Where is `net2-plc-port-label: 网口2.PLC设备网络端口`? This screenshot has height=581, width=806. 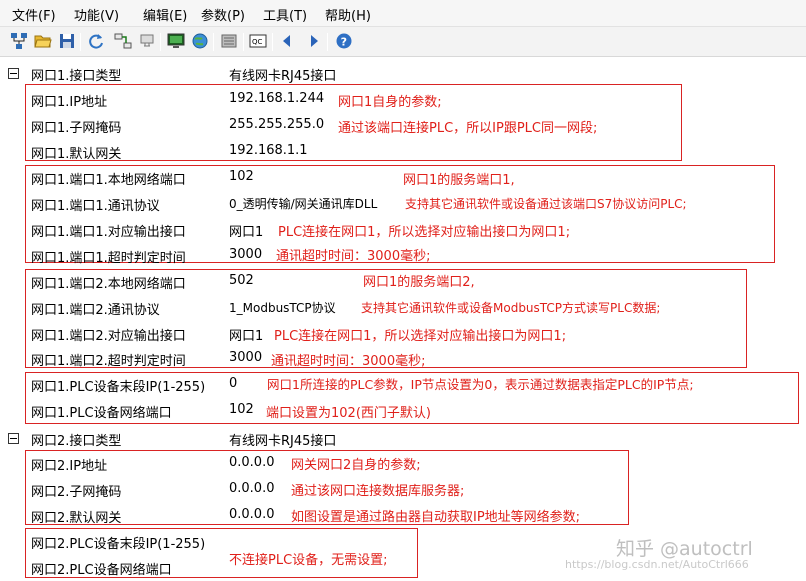
net2-plc-port-label: 网口2.PLC设备网络端口 is located at coordinates (101, 570).